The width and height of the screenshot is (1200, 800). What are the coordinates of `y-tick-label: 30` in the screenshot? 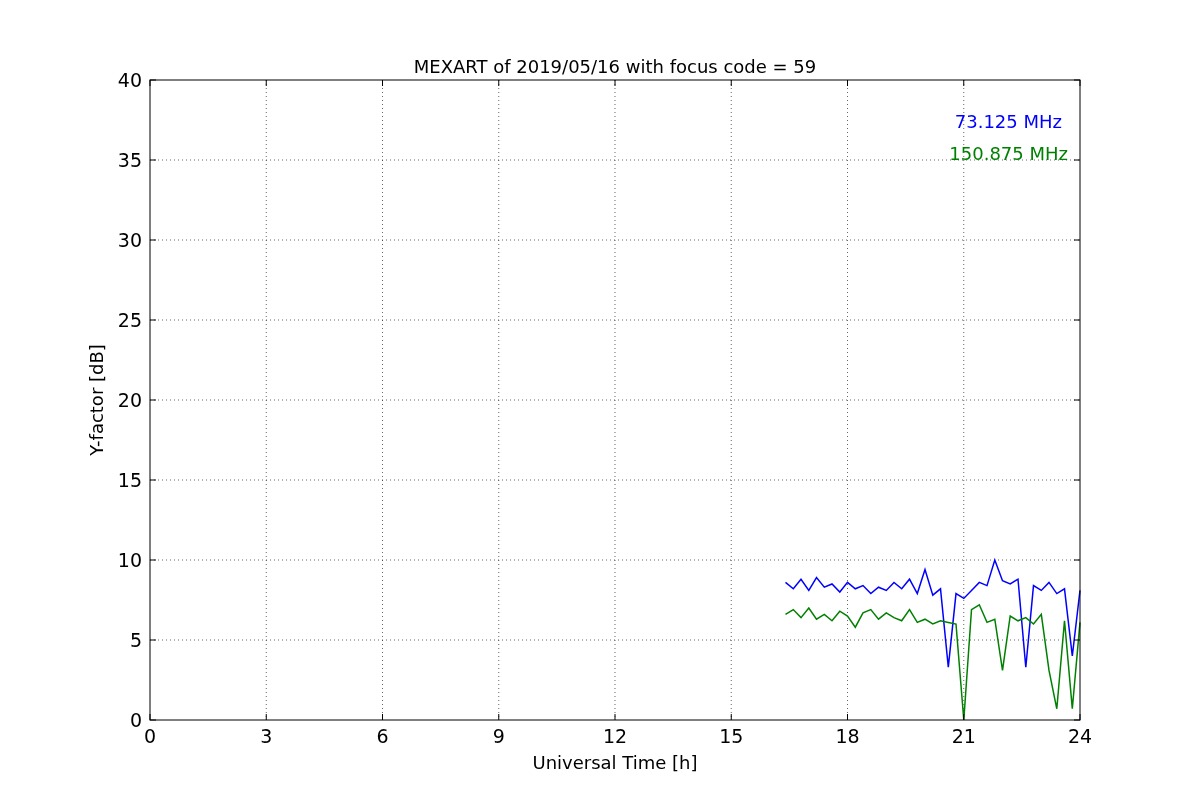 It's located at (129, 240).